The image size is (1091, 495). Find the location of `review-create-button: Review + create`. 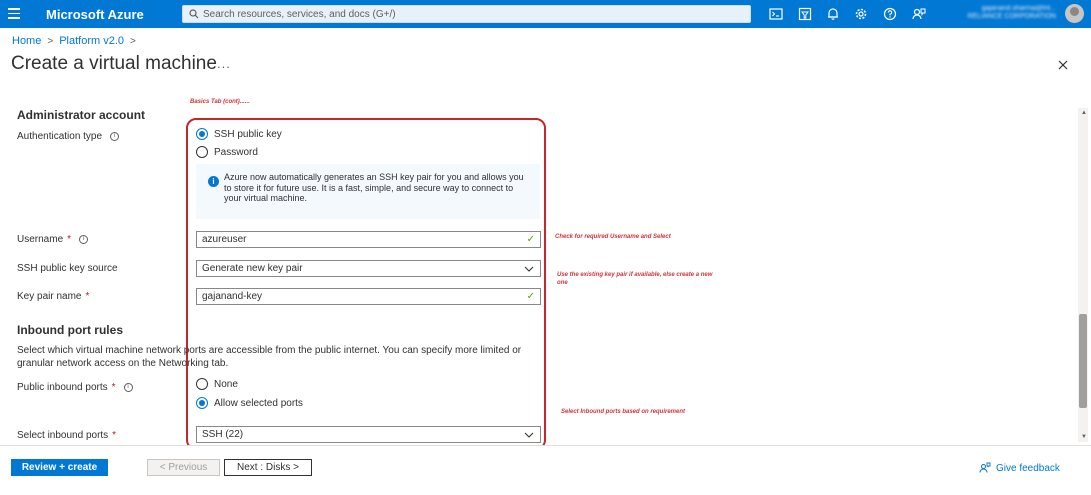

review-create-button: Review + create is located at coordinates (59, 467).